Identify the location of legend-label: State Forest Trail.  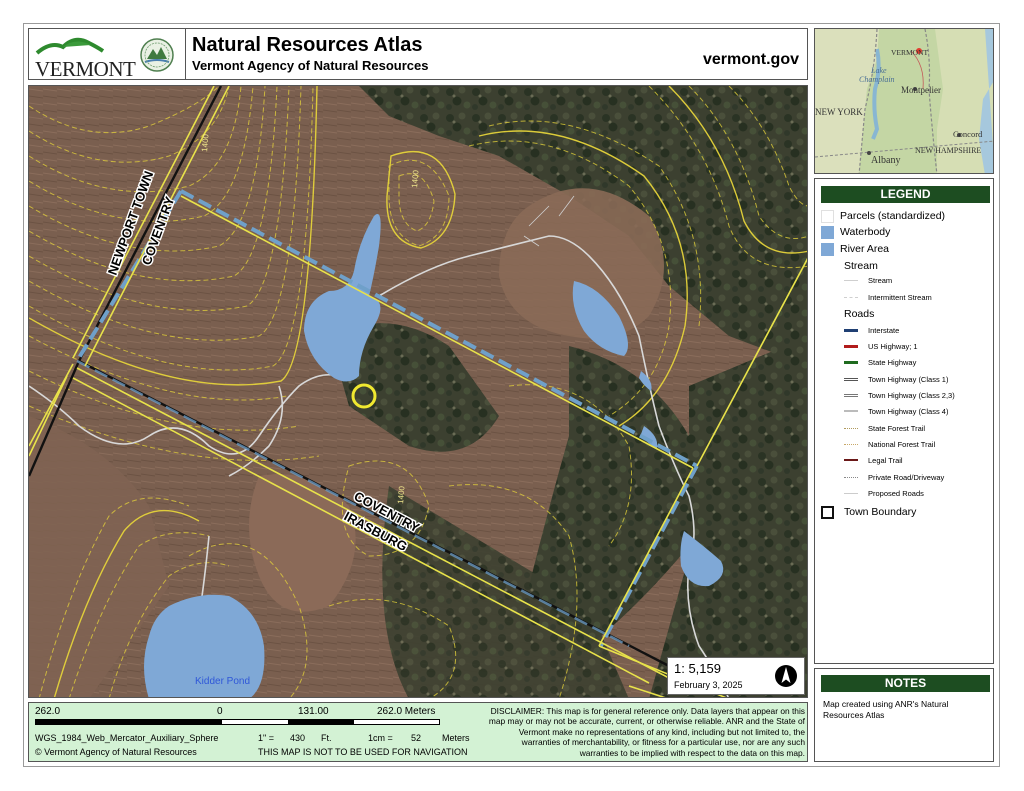
(897, 428).